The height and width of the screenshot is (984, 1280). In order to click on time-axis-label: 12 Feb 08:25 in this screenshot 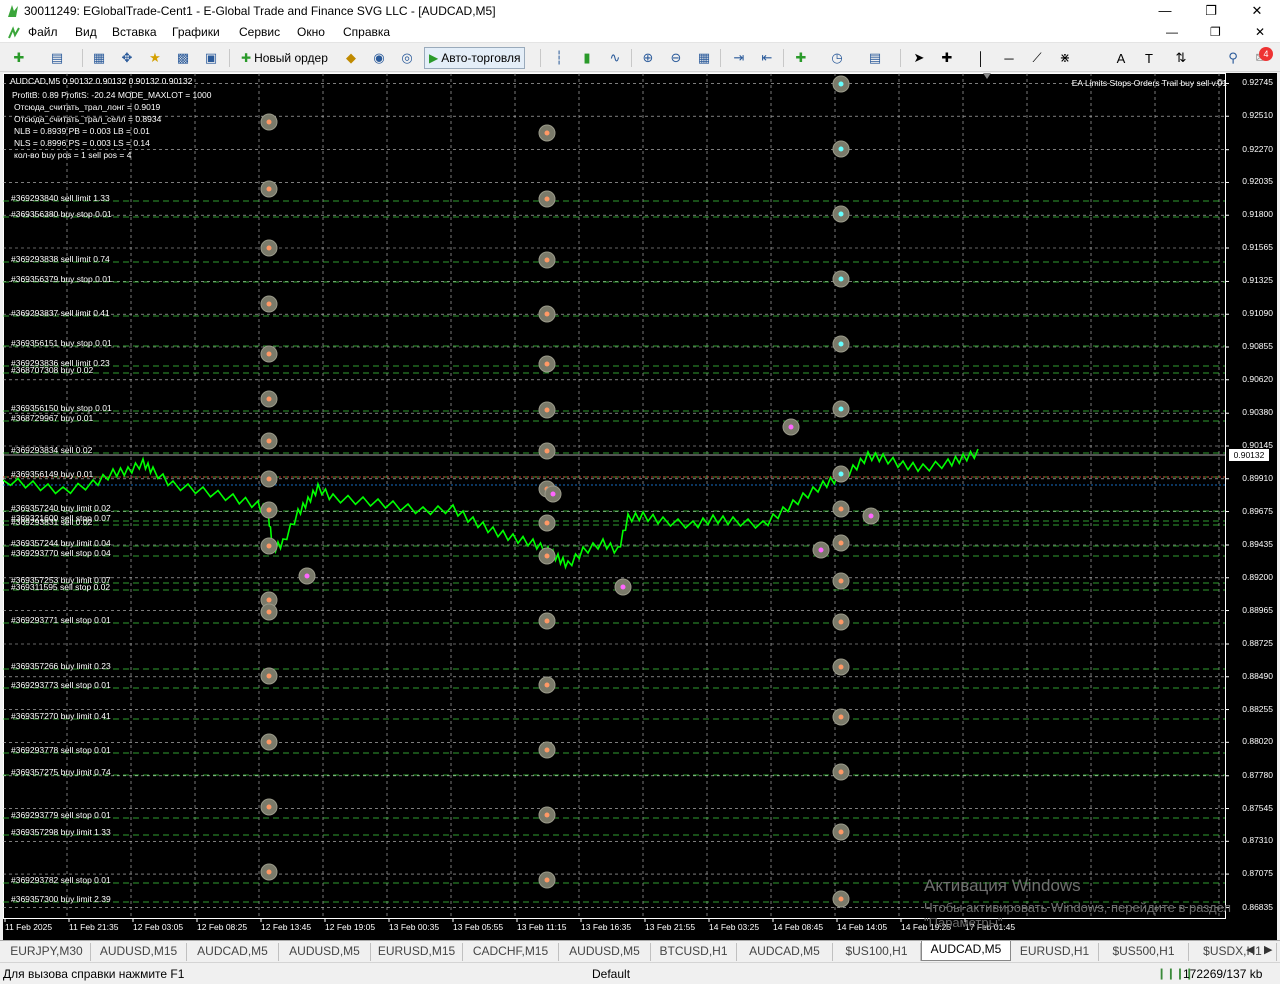, I will do `click(222, 927)`.